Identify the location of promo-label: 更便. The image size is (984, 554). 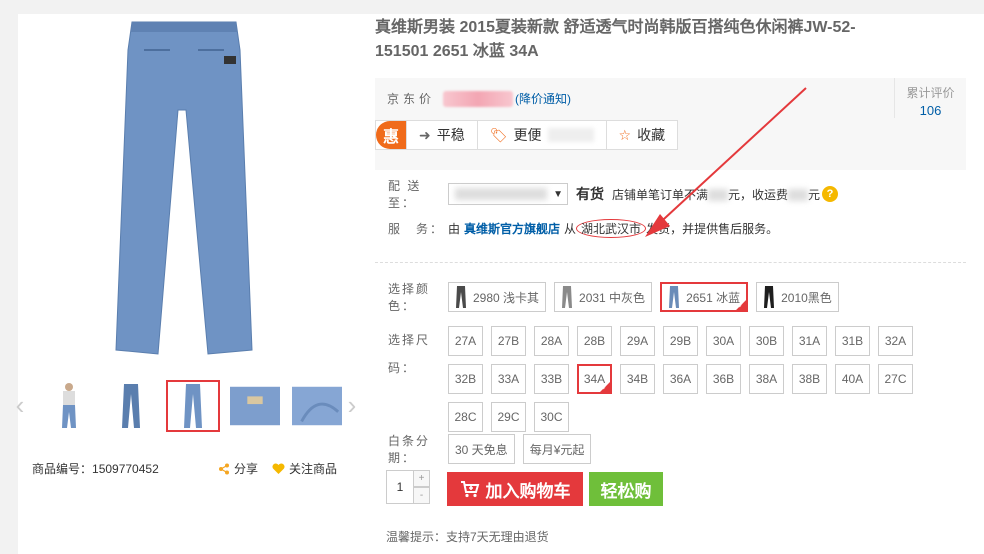
(527, 135).